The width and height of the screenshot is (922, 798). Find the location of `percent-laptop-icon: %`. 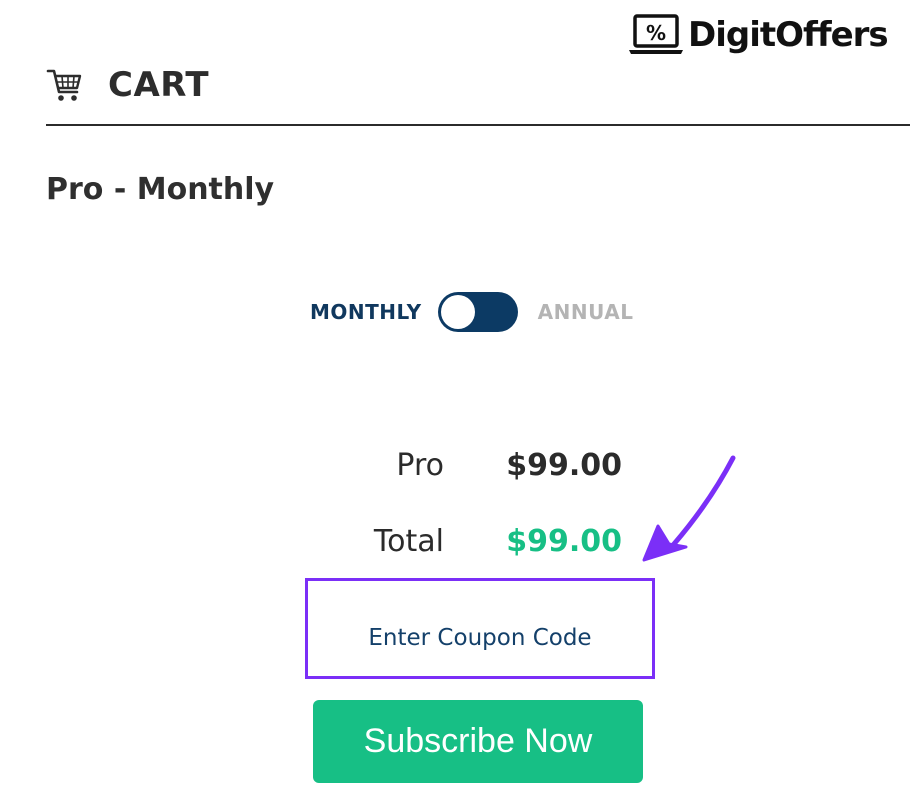

percent-laptop-icon: % is located at coordinates (656, 35).